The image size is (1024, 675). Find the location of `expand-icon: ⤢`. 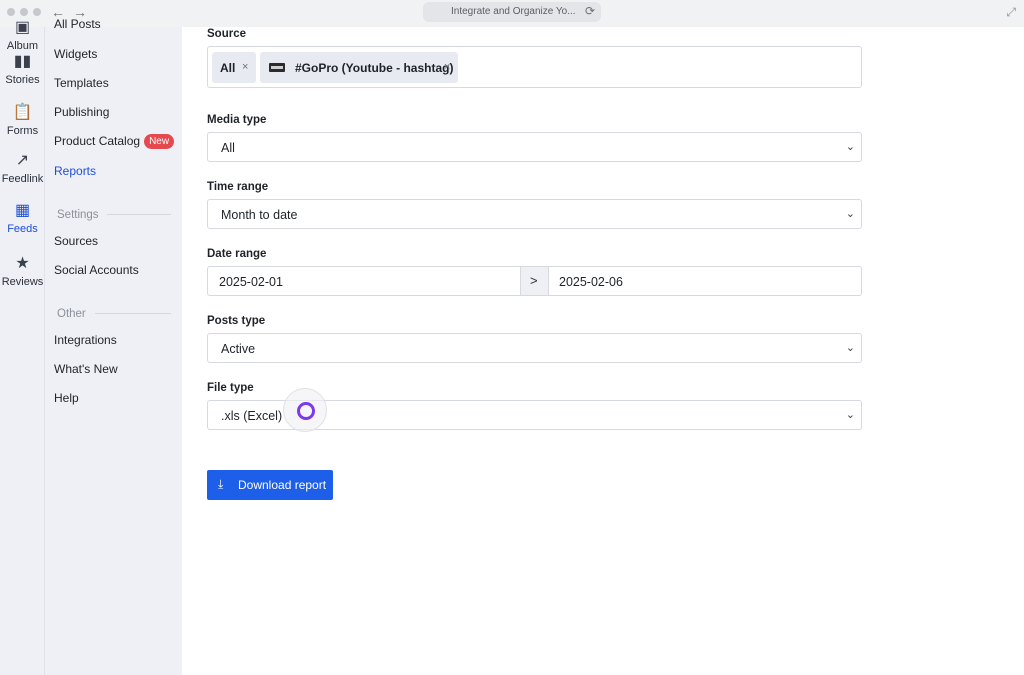

expand-icon: ⤢ is located at coordinates (1011, 12).